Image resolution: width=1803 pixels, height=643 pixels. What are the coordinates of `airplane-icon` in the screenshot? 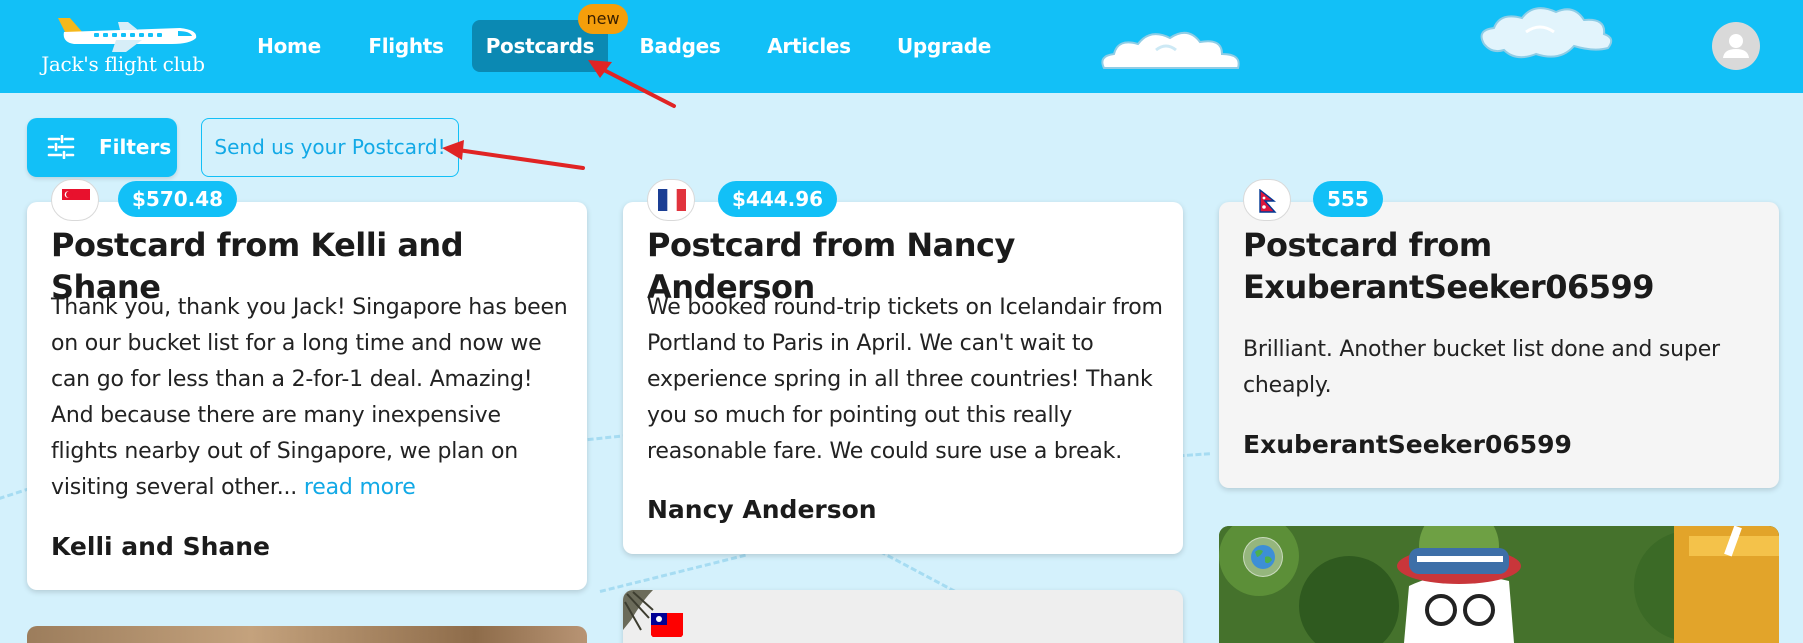 It's located at (127, 35).